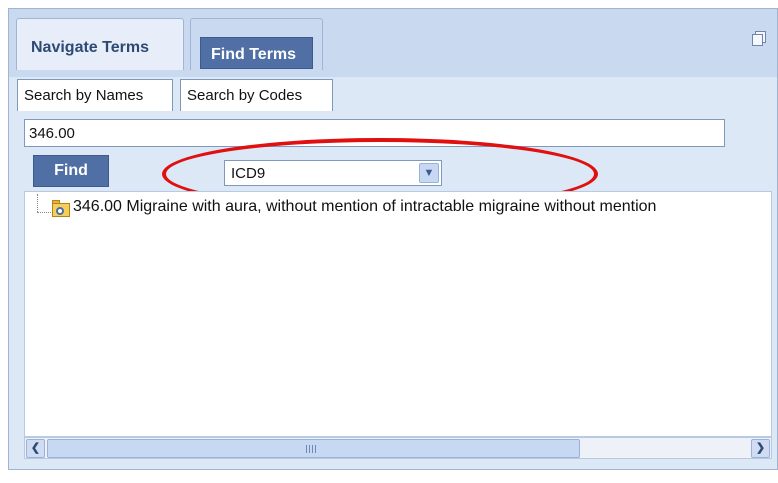 Image resolution: width=778 pixels, height=483 pixels. I want to click on code-system-value: ICD9, so click(248, 173).